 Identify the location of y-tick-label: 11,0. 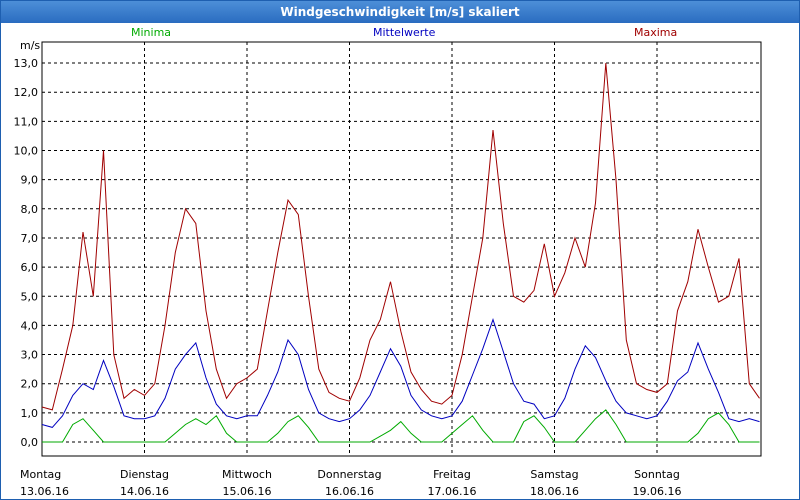
(26, 121).